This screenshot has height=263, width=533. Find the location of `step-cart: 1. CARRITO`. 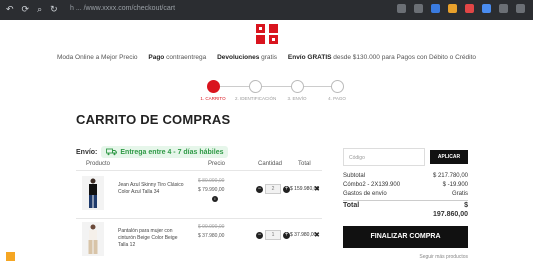

step-cart: 1. CARRITO is located at coordinates (213, 90).